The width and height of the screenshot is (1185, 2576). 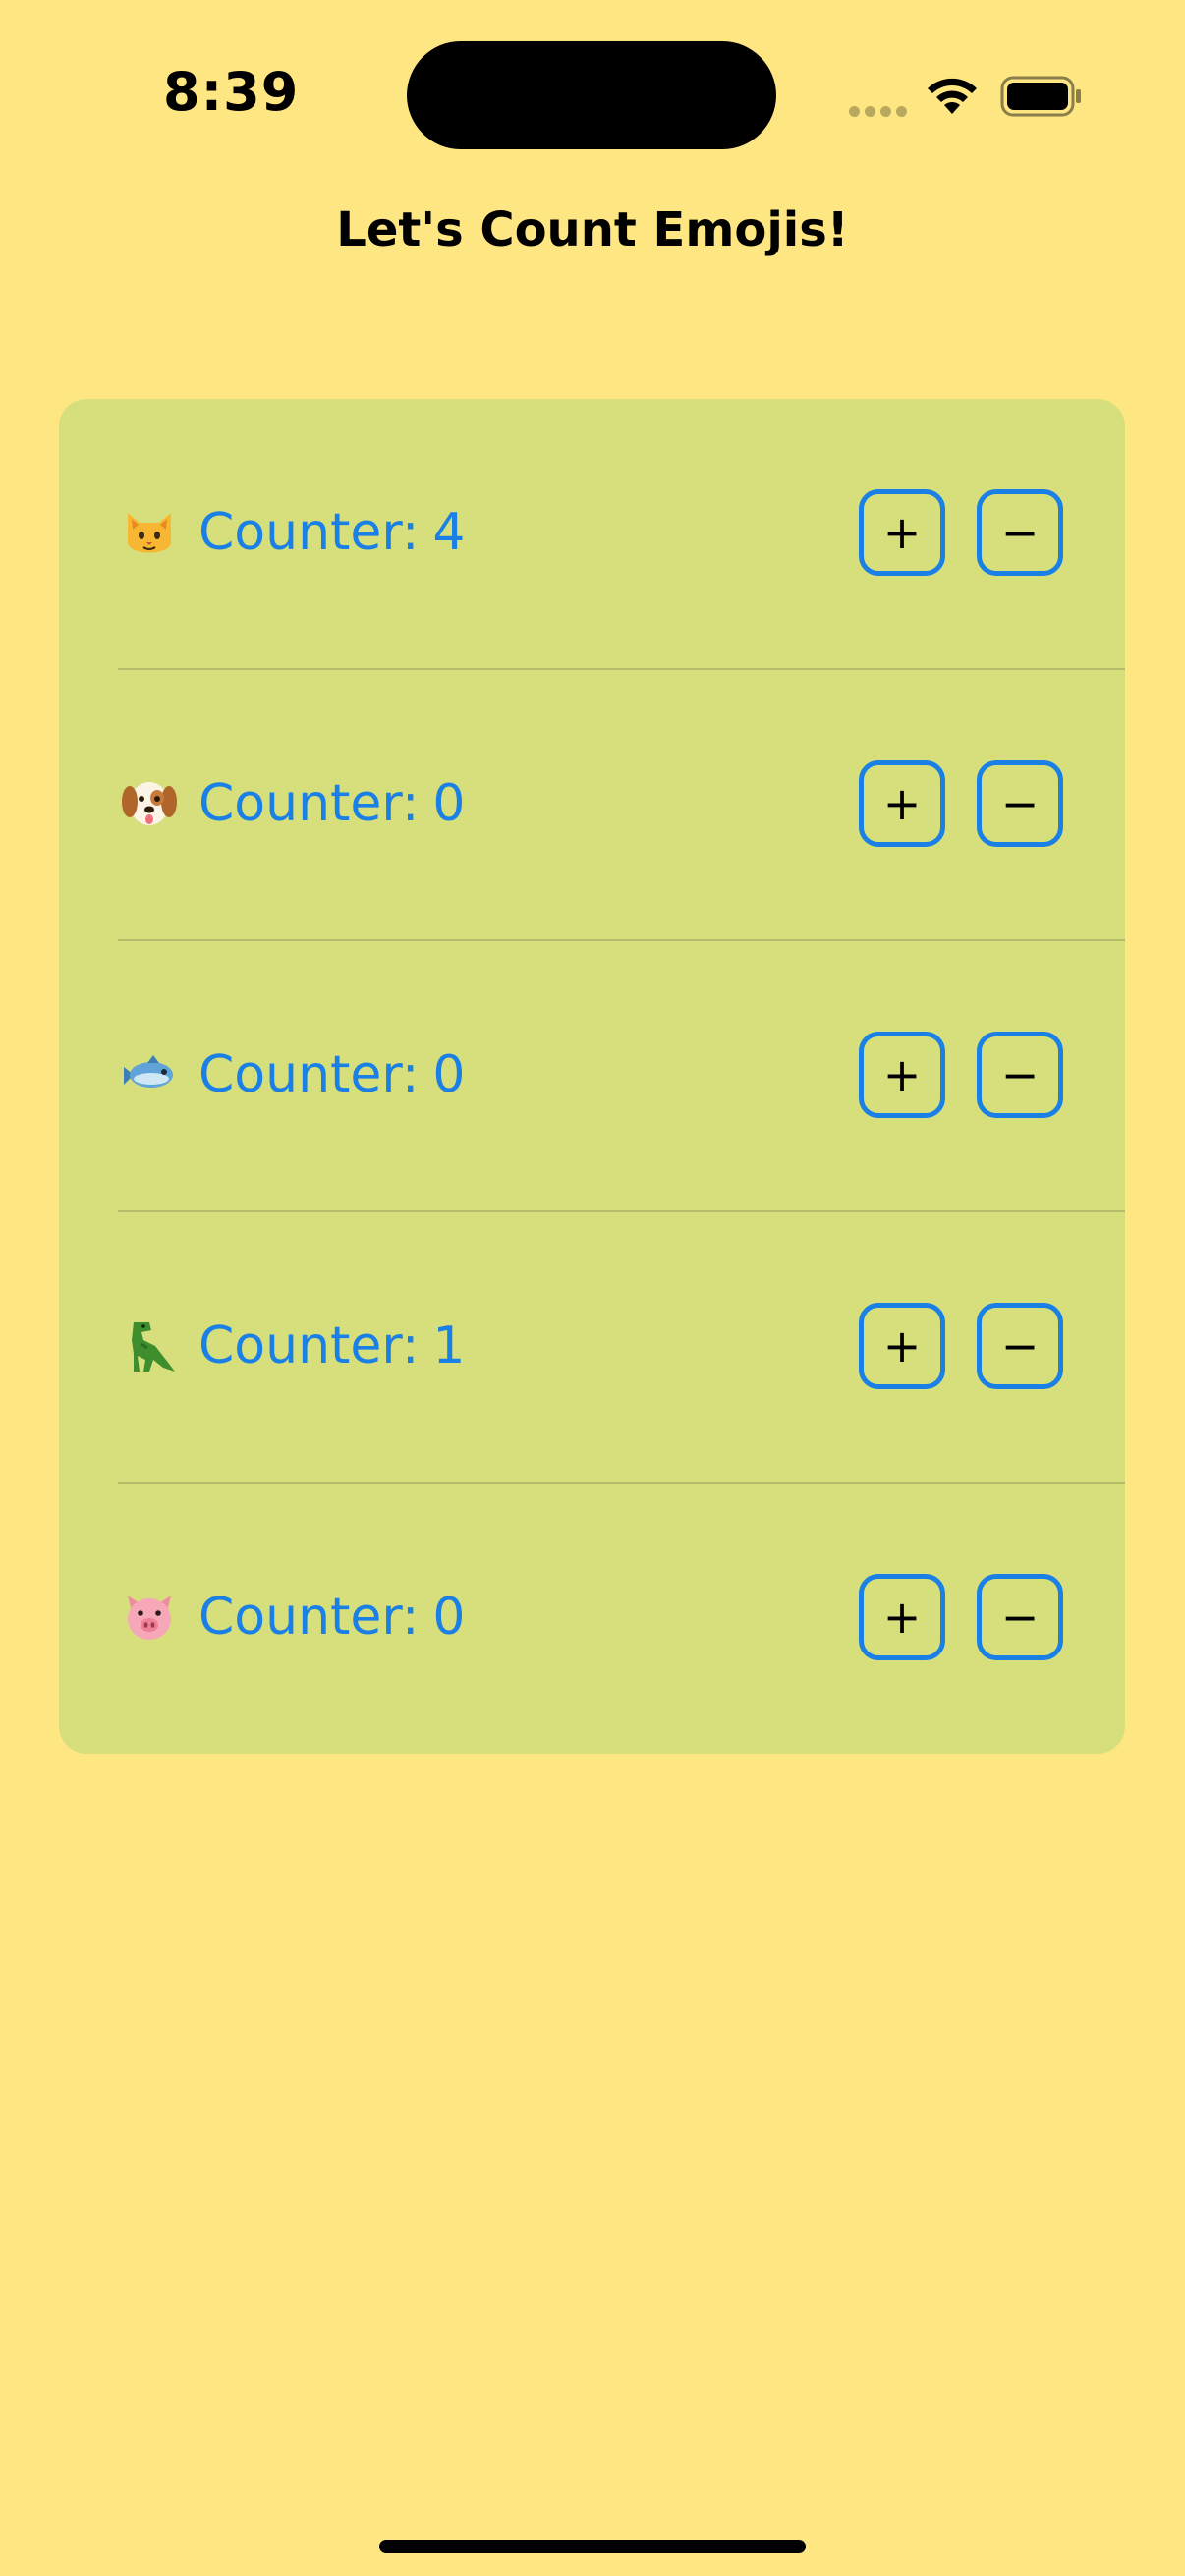 What do you see at coordinates (592, 2546) in the screenshot?
I see `home-indicator` at bounding box center [592, 2546].